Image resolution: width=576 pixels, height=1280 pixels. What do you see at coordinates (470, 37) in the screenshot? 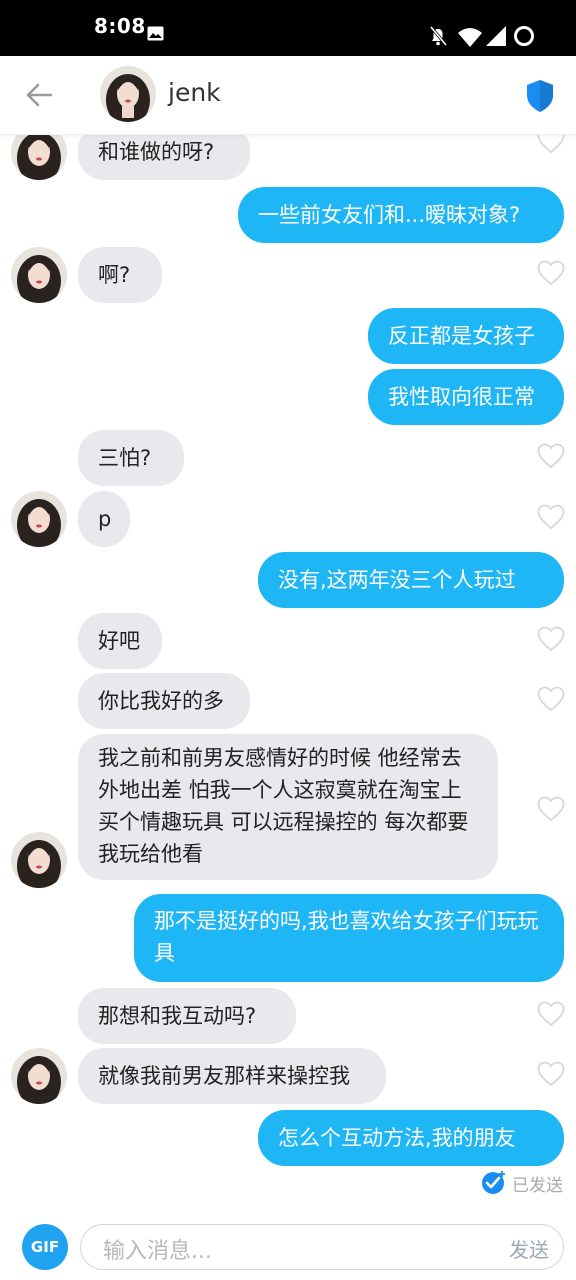
I see `wifi-icon` at bounding box center [470, 37].